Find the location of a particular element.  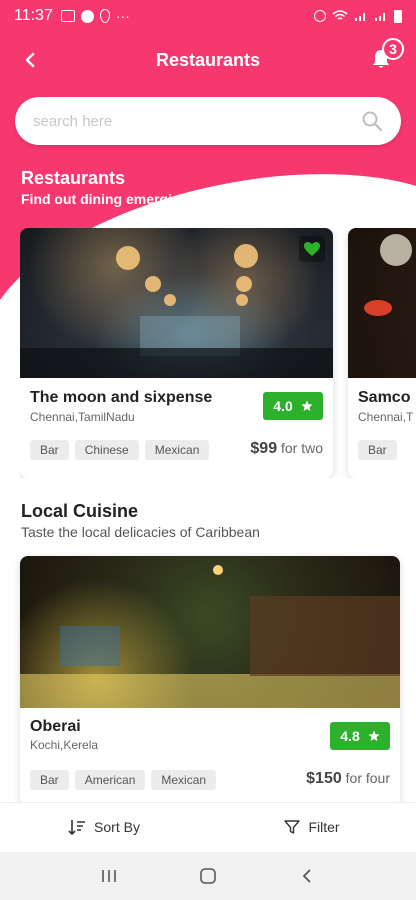

restaurant-name: Oberai is located at coordinates (55, 726).